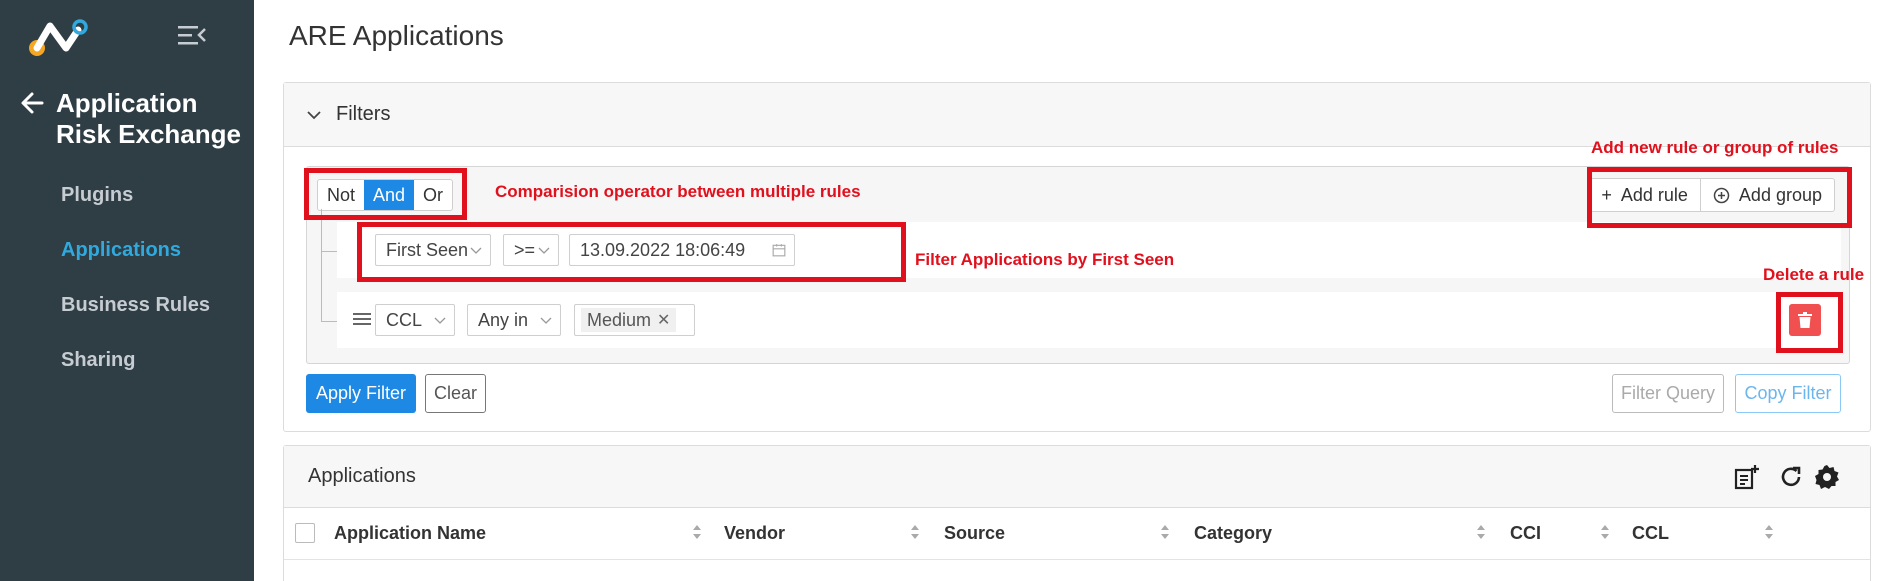  I want to click on apply-filter-button: Apply Filter, so click(361, 393).